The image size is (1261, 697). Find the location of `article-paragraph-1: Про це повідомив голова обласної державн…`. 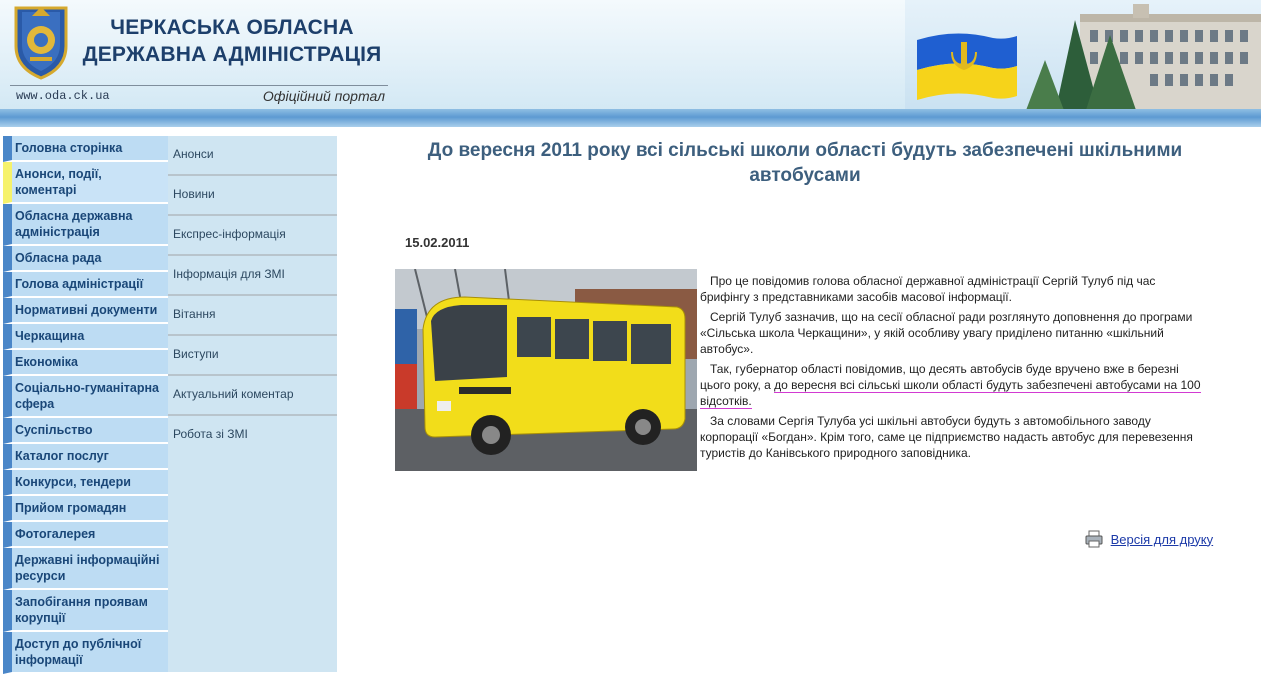

article-paragraph-1: Про це повідомив голова обласної державн… is located at coordinates (928, 289).